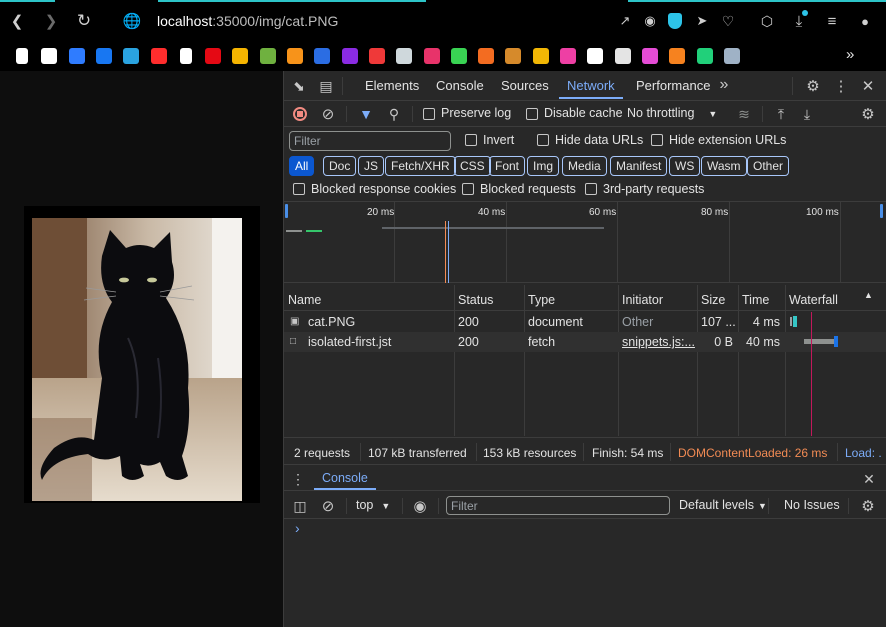 This screenshot has height=627, width=886. Describe the element at coordinates (841, 86) in the screenshot. I see `more-options-button: ⋮` at that location.